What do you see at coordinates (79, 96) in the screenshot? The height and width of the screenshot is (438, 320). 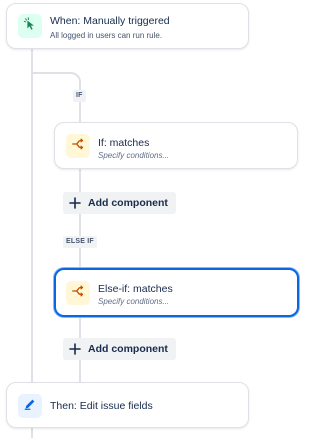 I see `branch-label-if: IF` at bounding box center [79, 96].